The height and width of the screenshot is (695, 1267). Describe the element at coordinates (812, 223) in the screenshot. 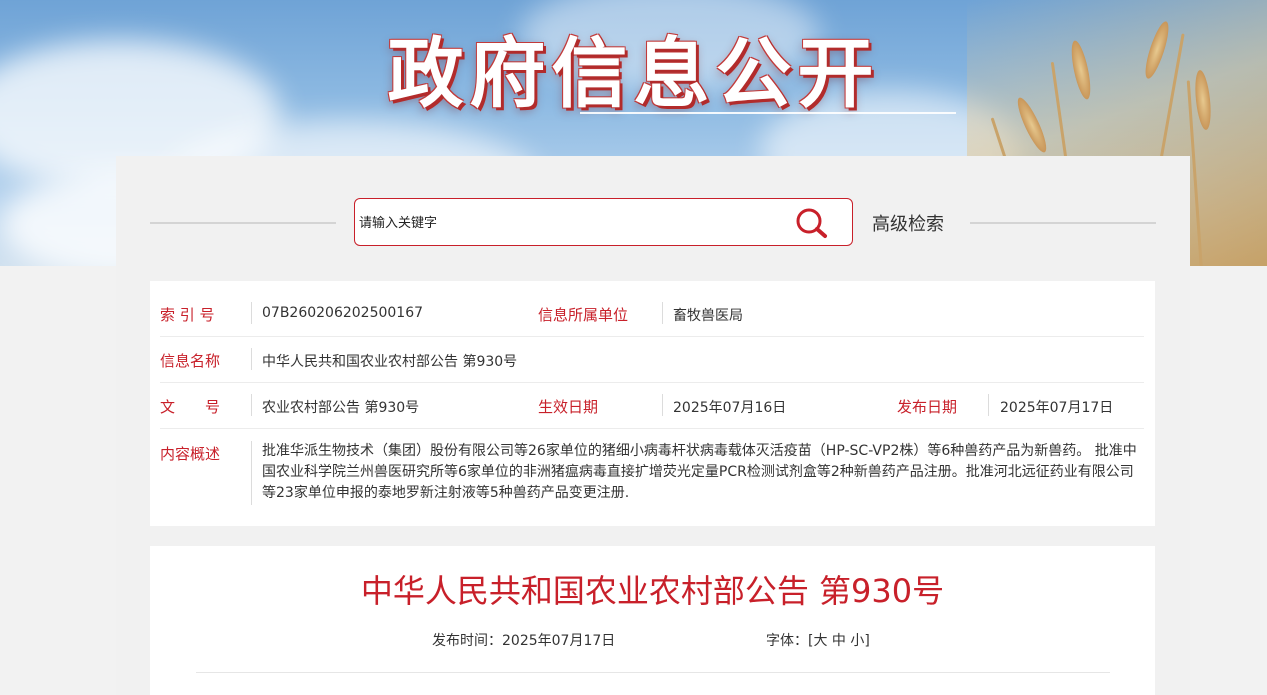

I see `search-icon` at that location.